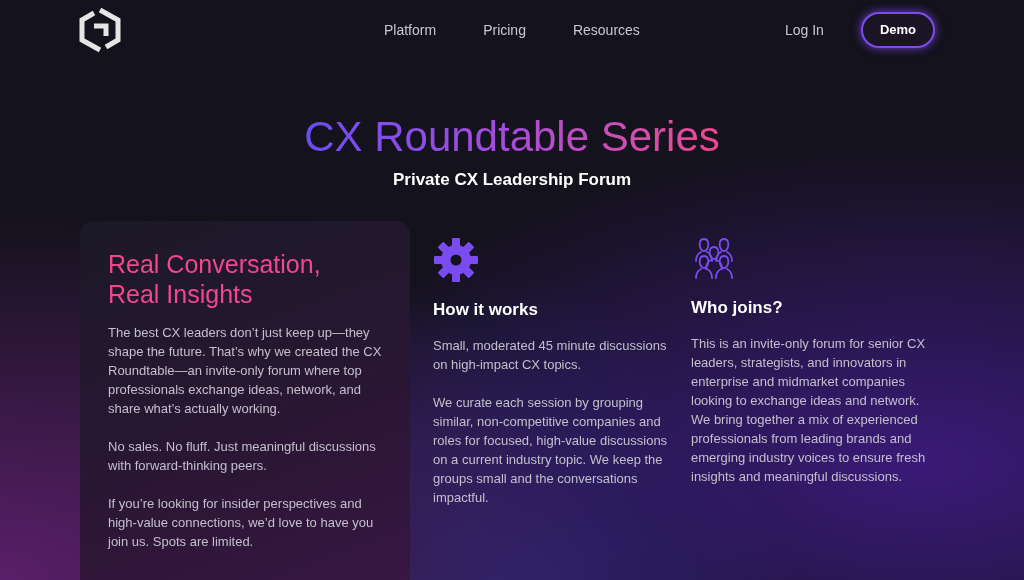 The image size is (1024, 580). Describe the element at coordinates (486, 309) in the screenshot. I see `feature-heading: How it works` at that location.